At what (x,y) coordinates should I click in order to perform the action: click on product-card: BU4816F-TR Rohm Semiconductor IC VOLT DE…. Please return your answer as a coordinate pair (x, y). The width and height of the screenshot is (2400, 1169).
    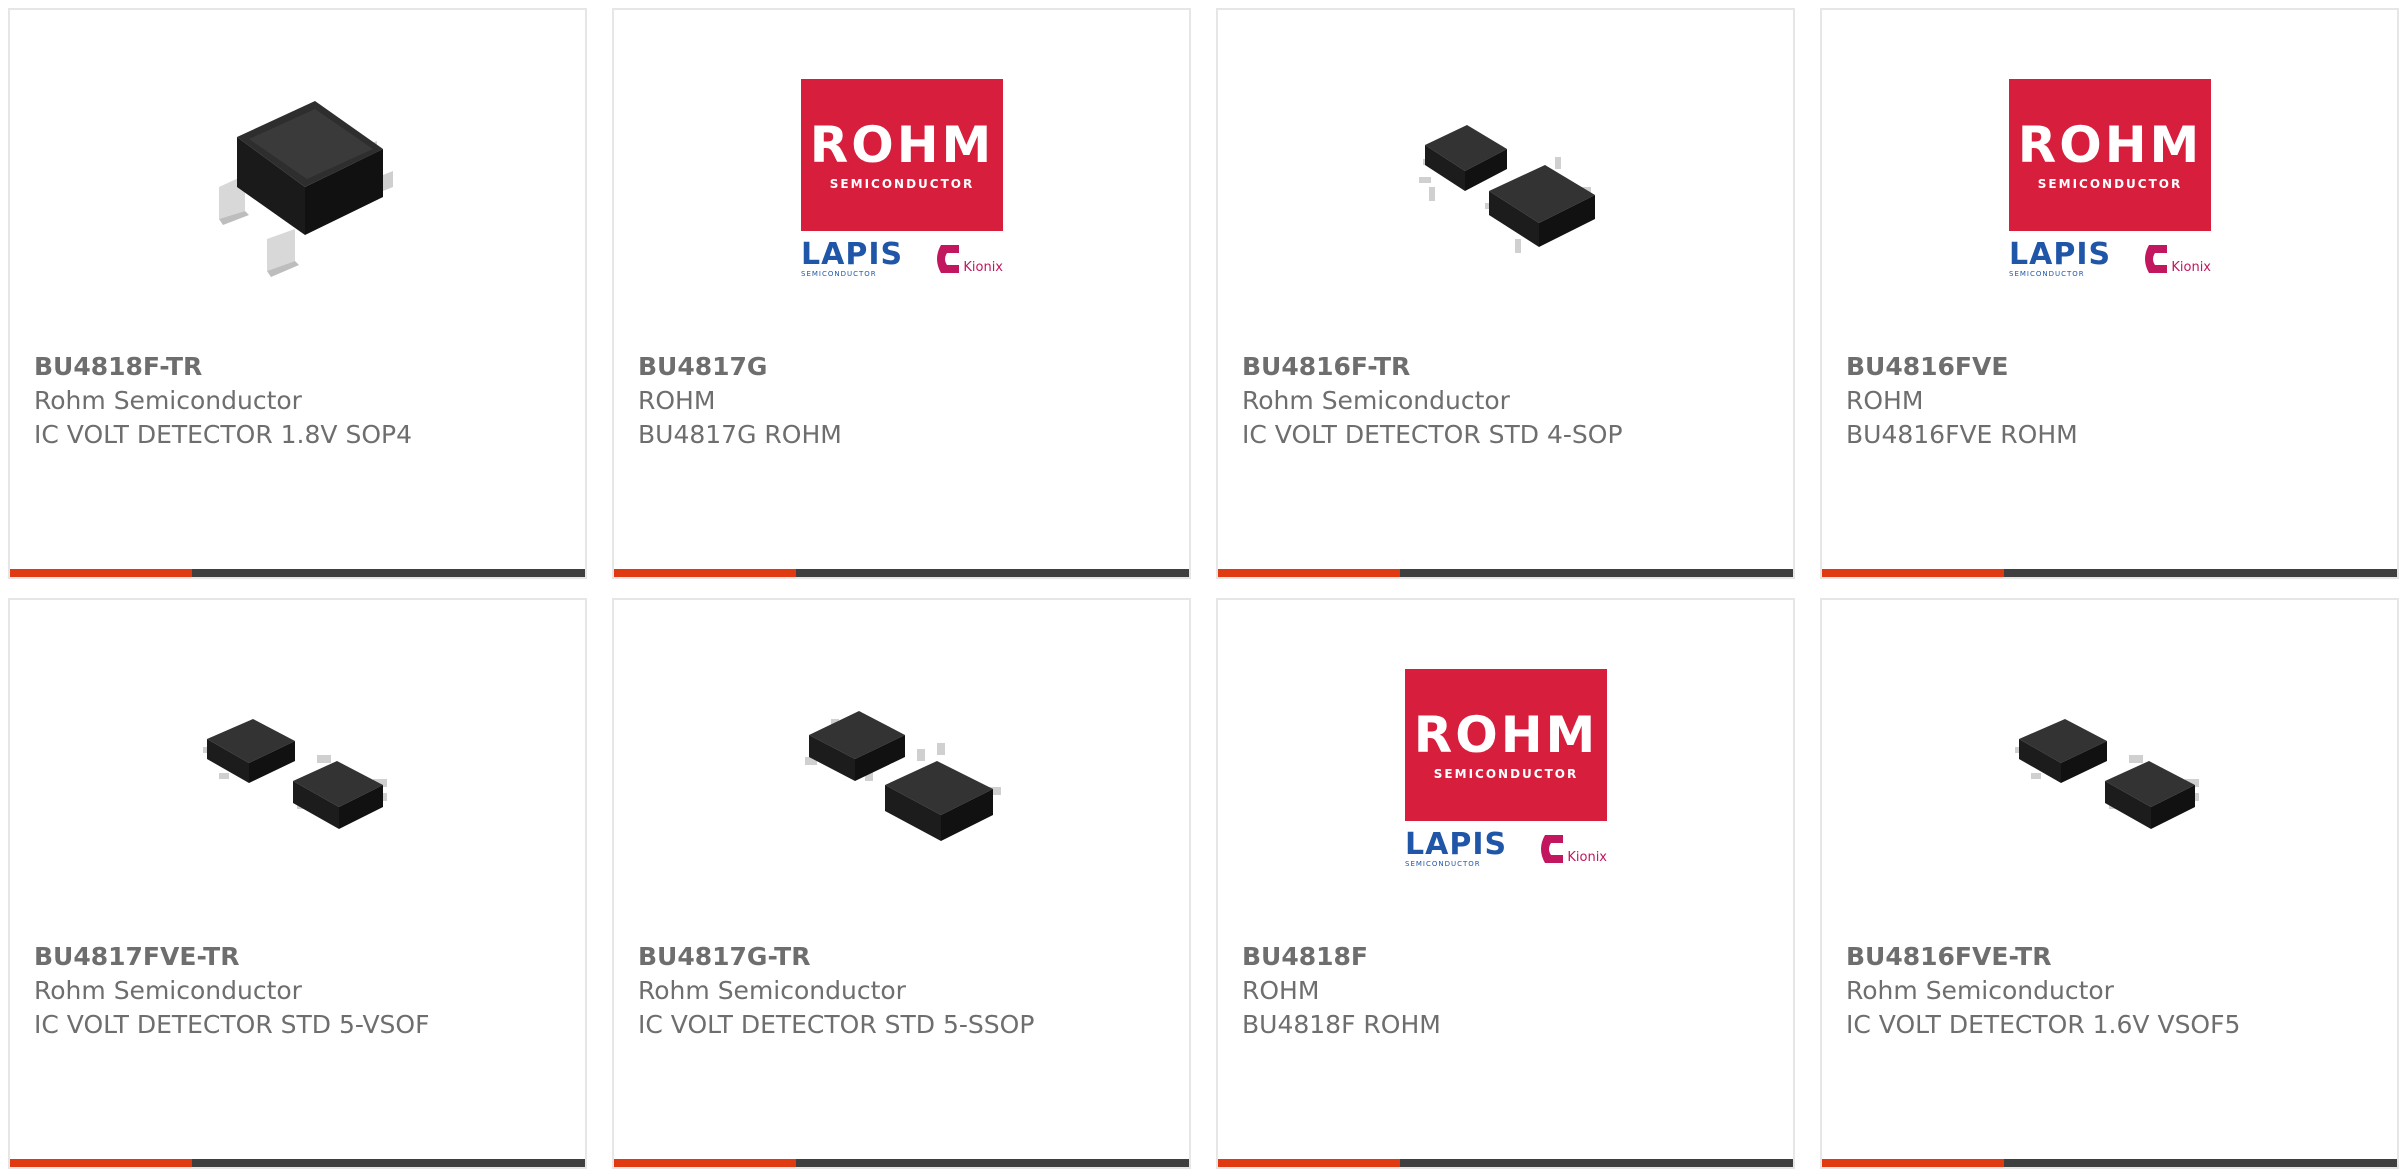
    Looking at the image, I should click on (1505, 293).